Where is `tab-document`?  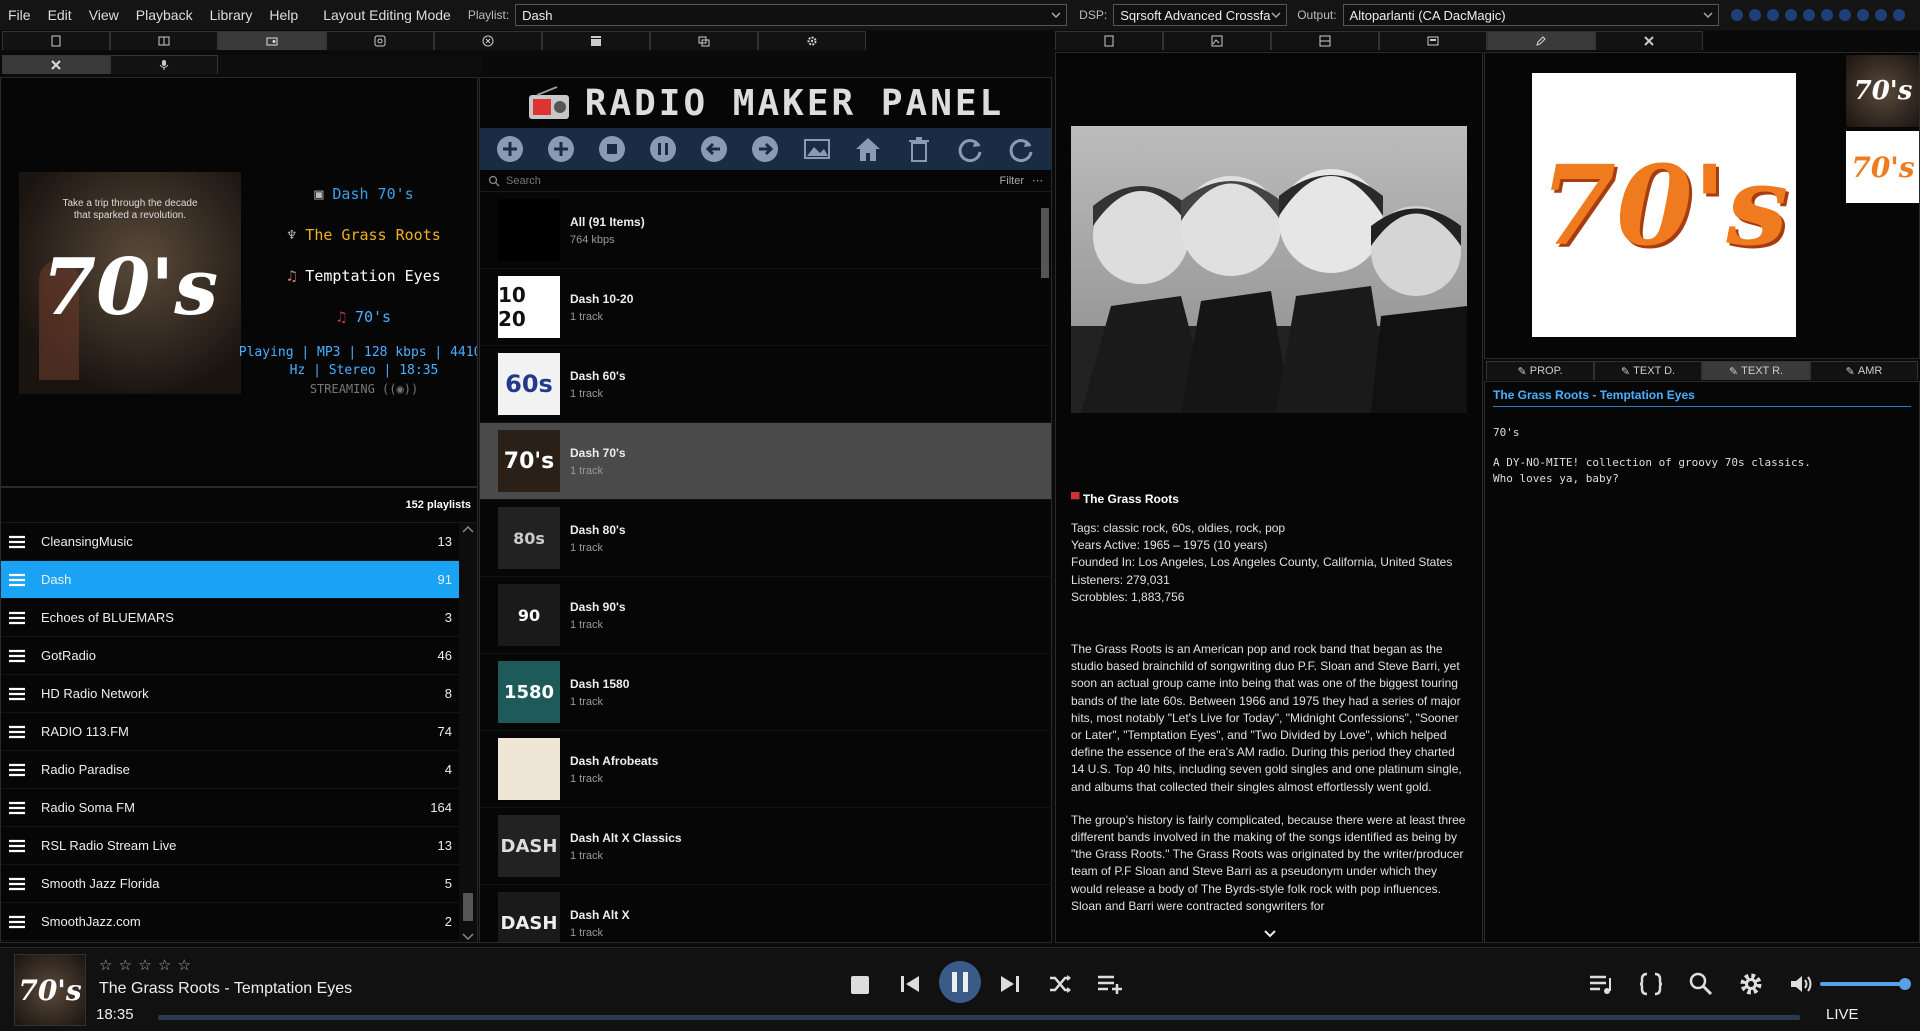 tab-document is located at coordinates (56, 40).